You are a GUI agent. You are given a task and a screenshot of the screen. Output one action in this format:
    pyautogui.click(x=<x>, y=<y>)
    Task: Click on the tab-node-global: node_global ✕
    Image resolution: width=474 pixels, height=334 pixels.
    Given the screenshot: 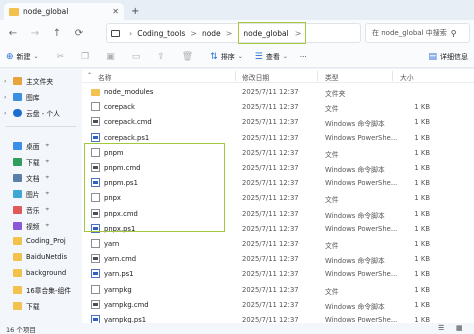 What is the action you would take?
    pyautogui.click(x=64, y=11)
    